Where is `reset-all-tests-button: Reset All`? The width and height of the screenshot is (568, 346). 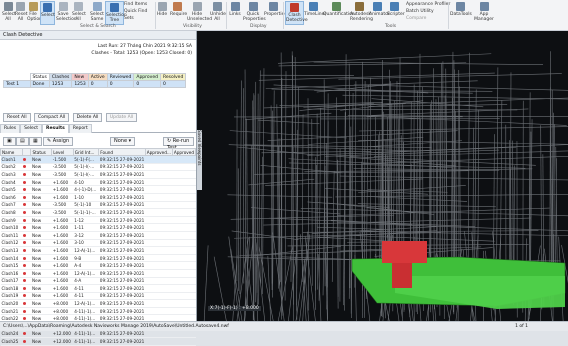 reset-all-tests-button: Reset All is located at coordinates (17, 117).